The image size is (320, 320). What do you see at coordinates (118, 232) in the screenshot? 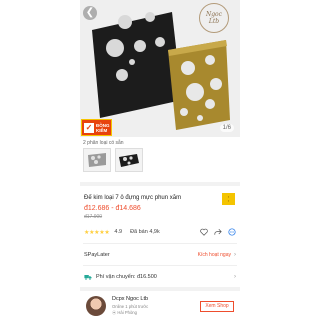
I see `rating-value: 4.9` at bounding box center [118, 232].